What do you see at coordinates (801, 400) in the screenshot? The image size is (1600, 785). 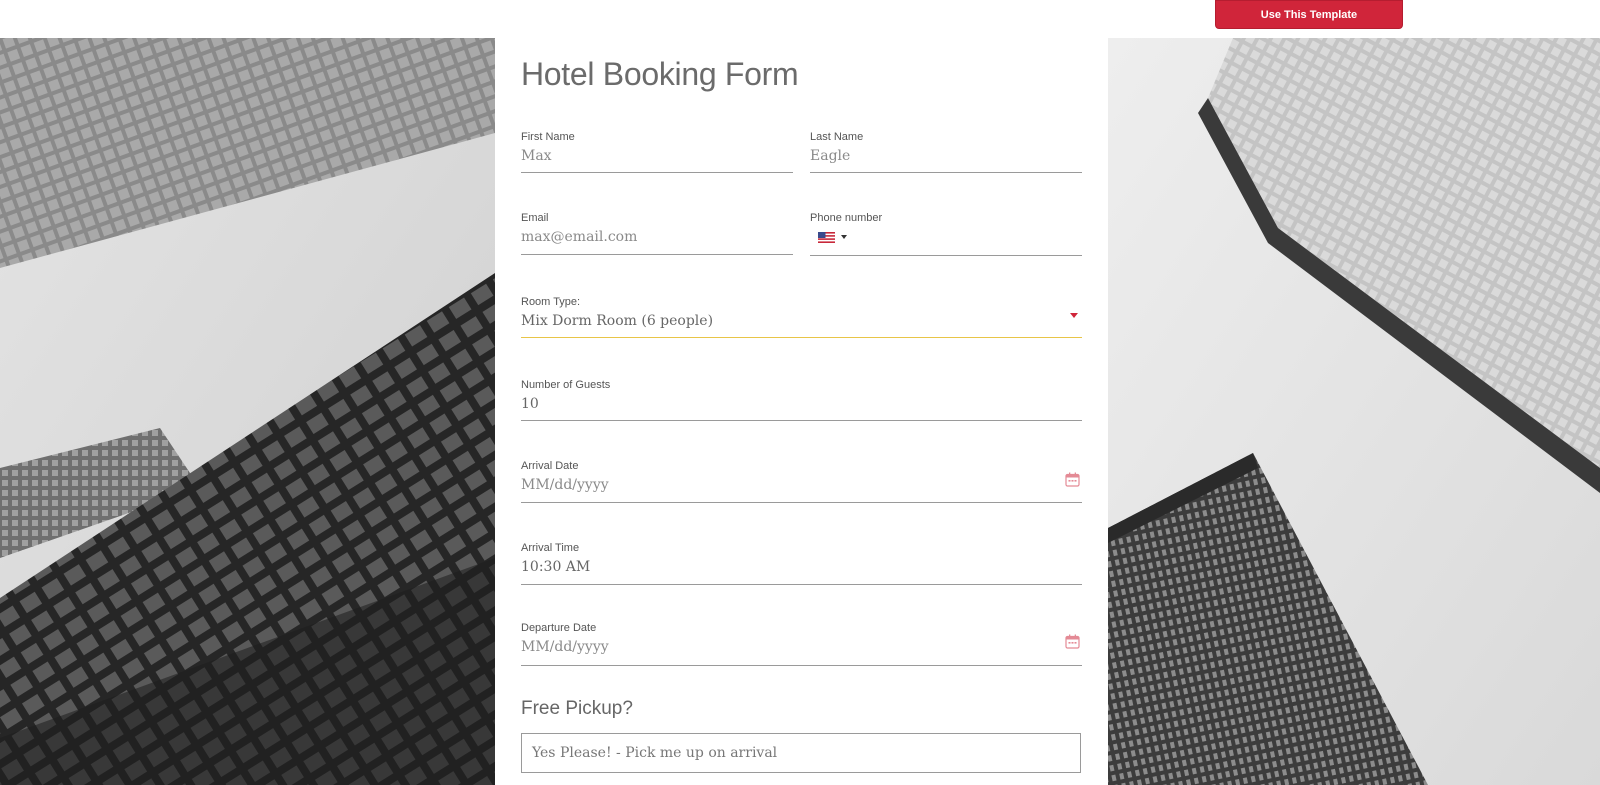 I see `number-of-guests-field: Number of Guests 10` at bounding box center [801, 400].